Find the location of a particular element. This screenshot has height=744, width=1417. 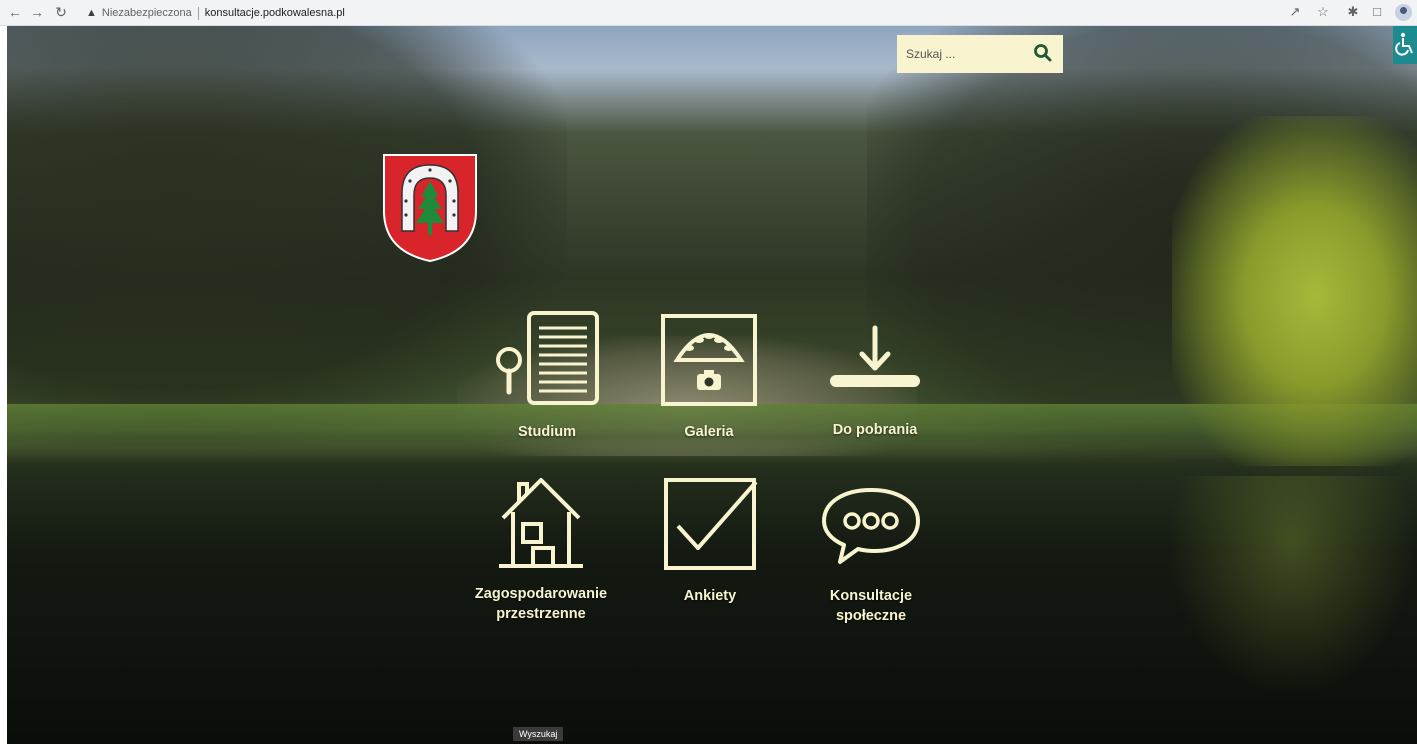

tile-galeria: Galeria is located at coordinates (709, 377).